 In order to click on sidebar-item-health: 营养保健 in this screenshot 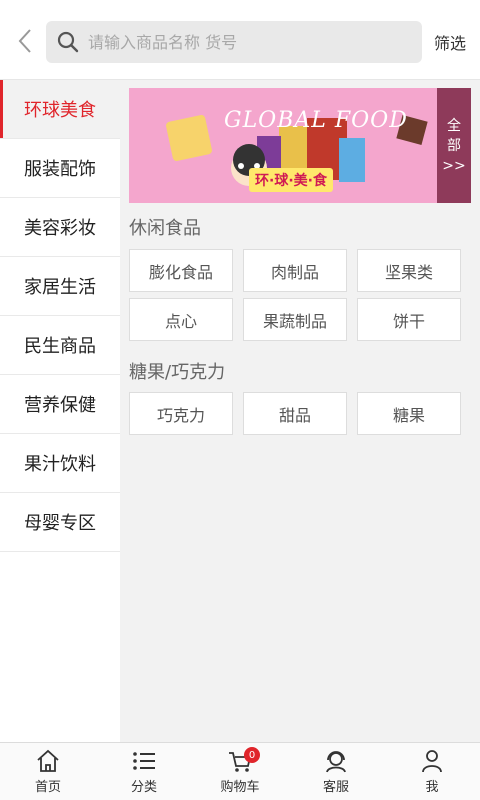, I will do `click(60, 404)`.